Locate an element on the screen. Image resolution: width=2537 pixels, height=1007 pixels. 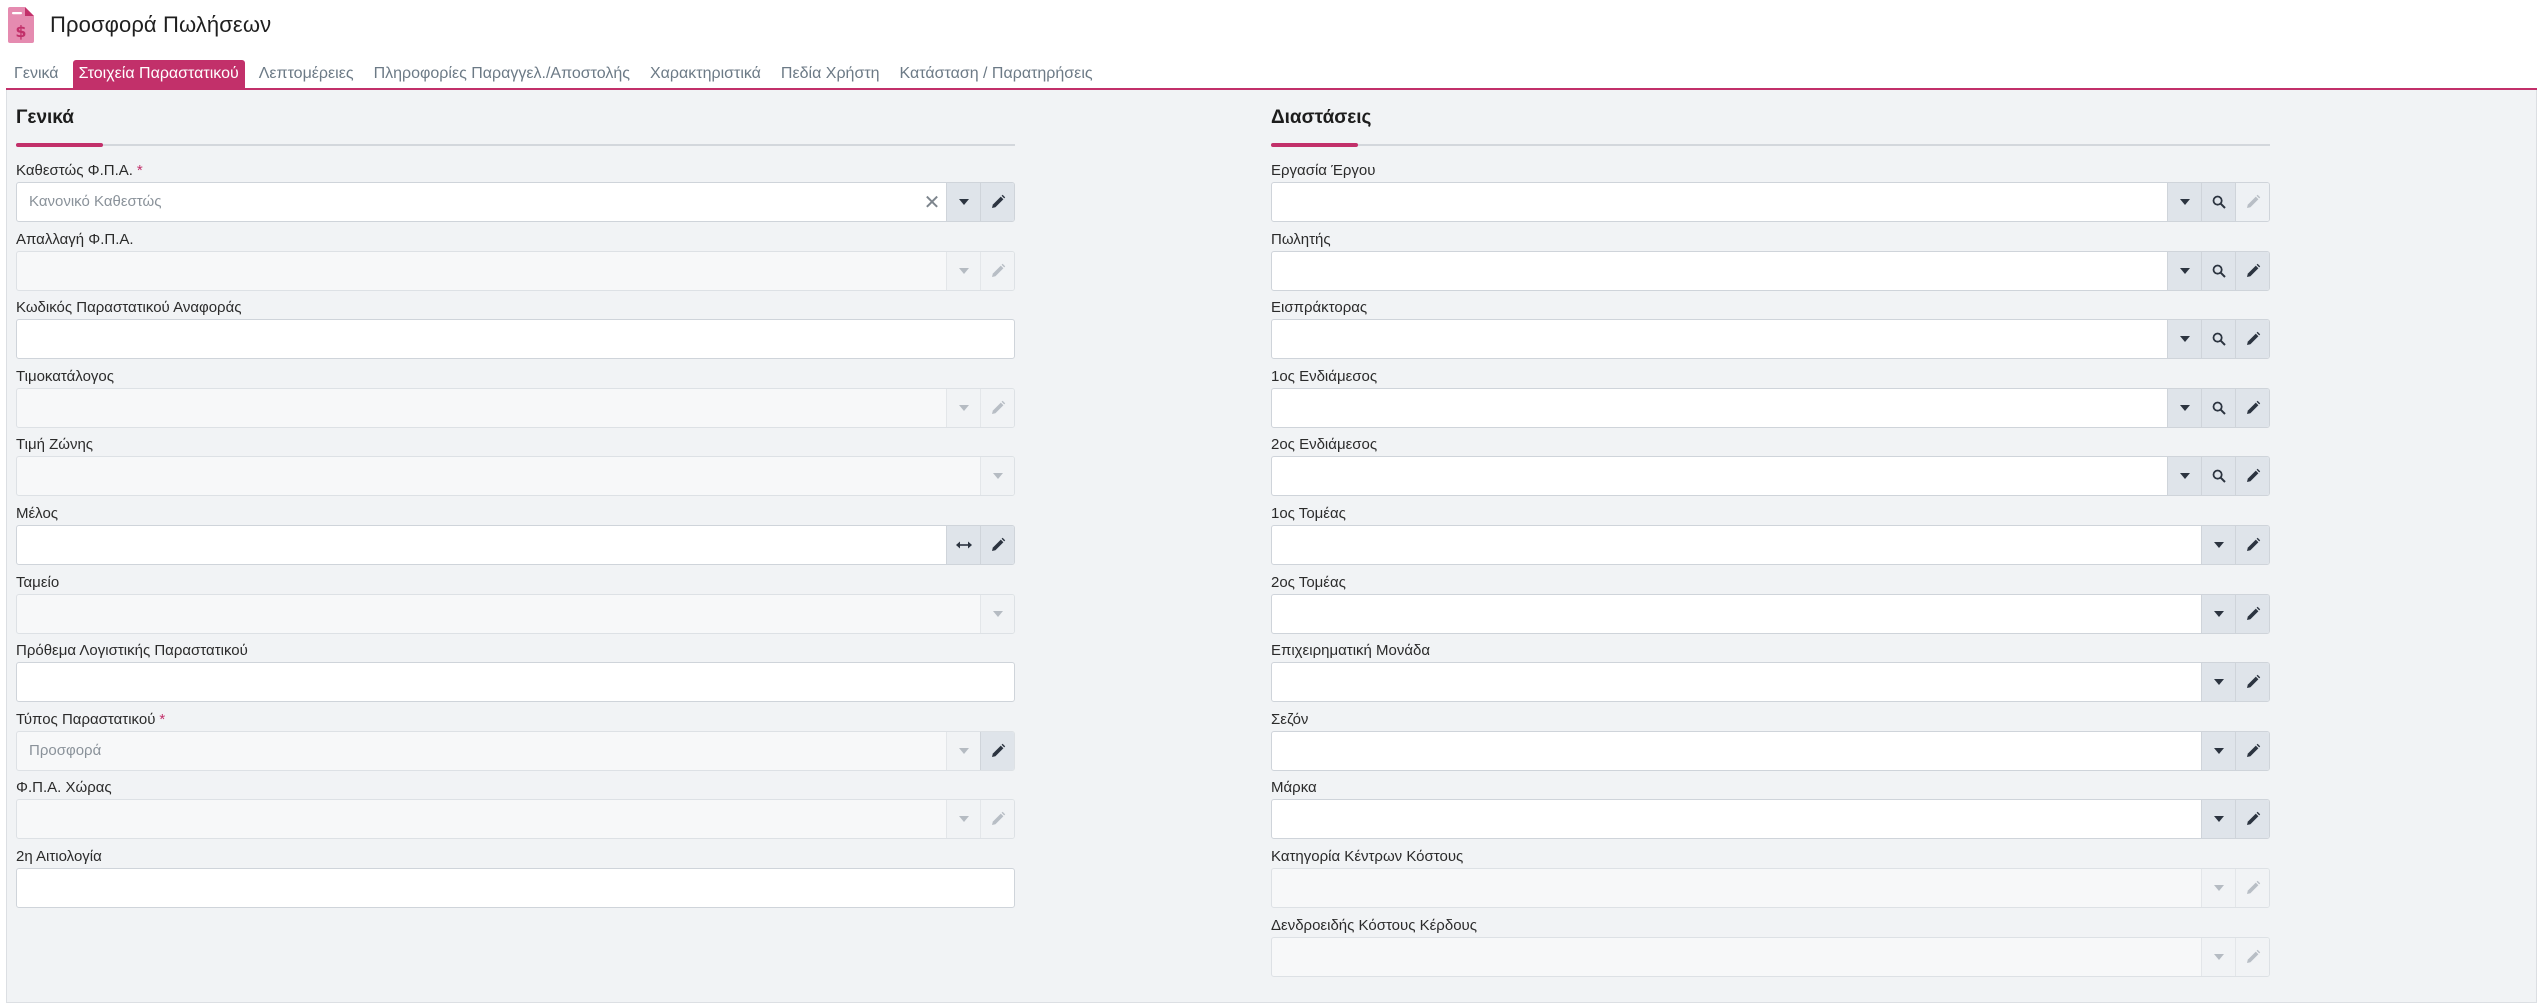
tab-general: Γενικά is located at coordinates (36, 74).